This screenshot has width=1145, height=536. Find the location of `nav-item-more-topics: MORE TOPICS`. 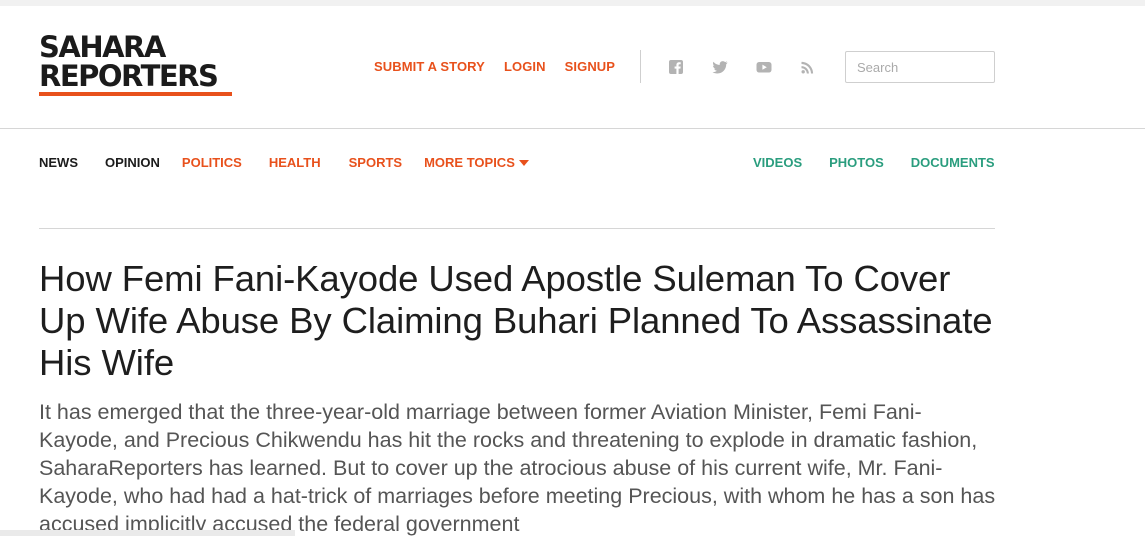

nav-item-more-topics: MORE TOPICS is located at coordinates (476, 162).